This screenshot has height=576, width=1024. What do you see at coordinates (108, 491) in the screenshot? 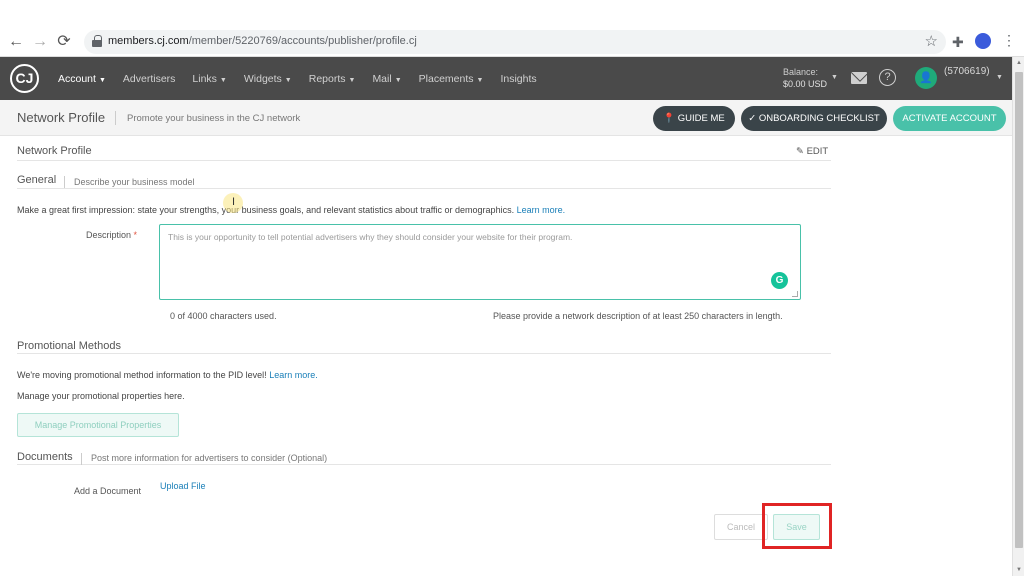
I see `add-document-label: Add a Document` at bounding box center [108, 491].